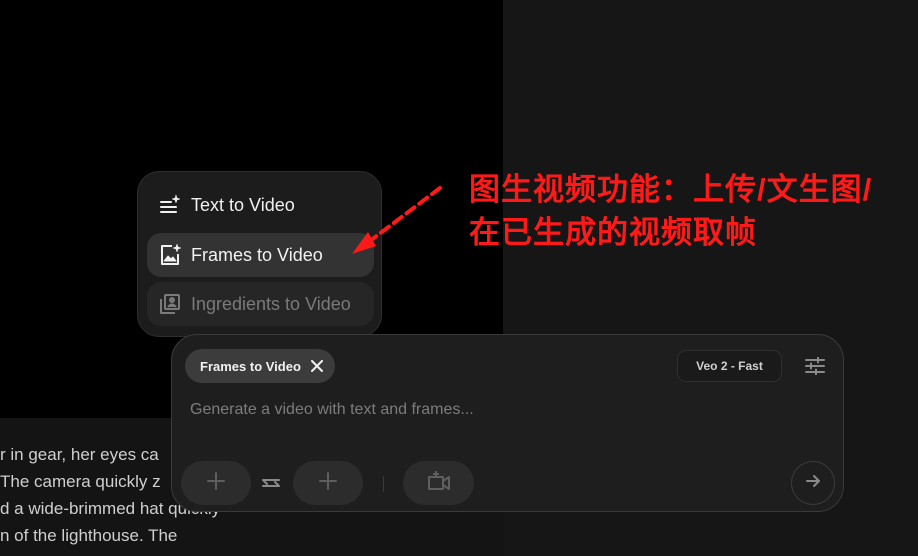 The width and height of the screenshot is (918, 556). What do you see at coordinates (397, 220) in the screenshot?
I see `annotation-arrow` at bounding box center [397, 220].